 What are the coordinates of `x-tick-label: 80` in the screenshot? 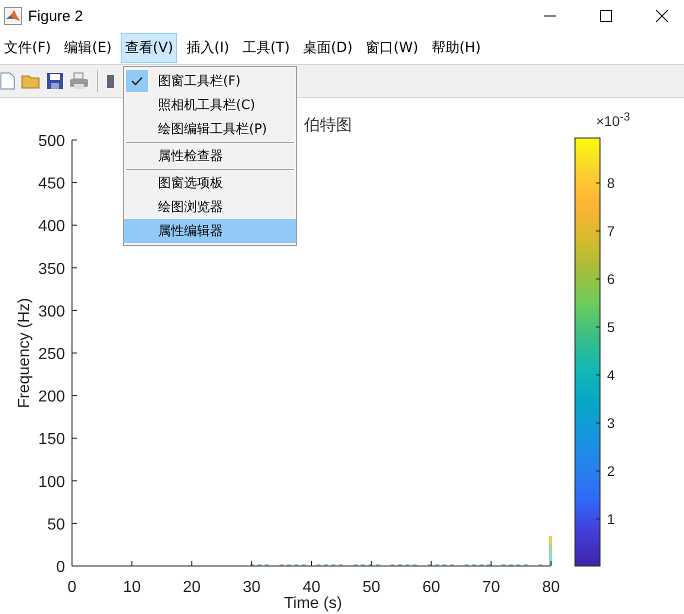 It's located at (551, 587).